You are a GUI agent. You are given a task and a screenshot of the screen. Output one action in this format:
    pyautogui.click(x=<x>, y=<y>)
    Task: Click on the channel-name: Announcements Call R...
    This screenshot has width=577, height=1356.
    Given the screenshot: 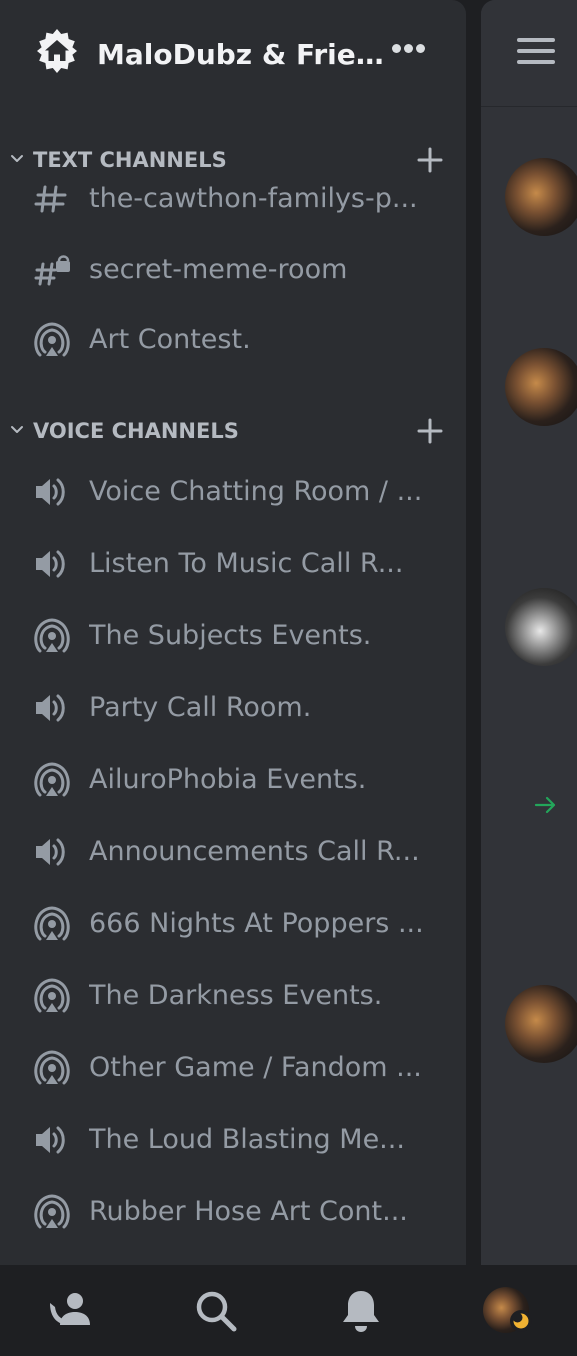 What is the action you would take?
    pyautogui.click(x=254, y=851)
    